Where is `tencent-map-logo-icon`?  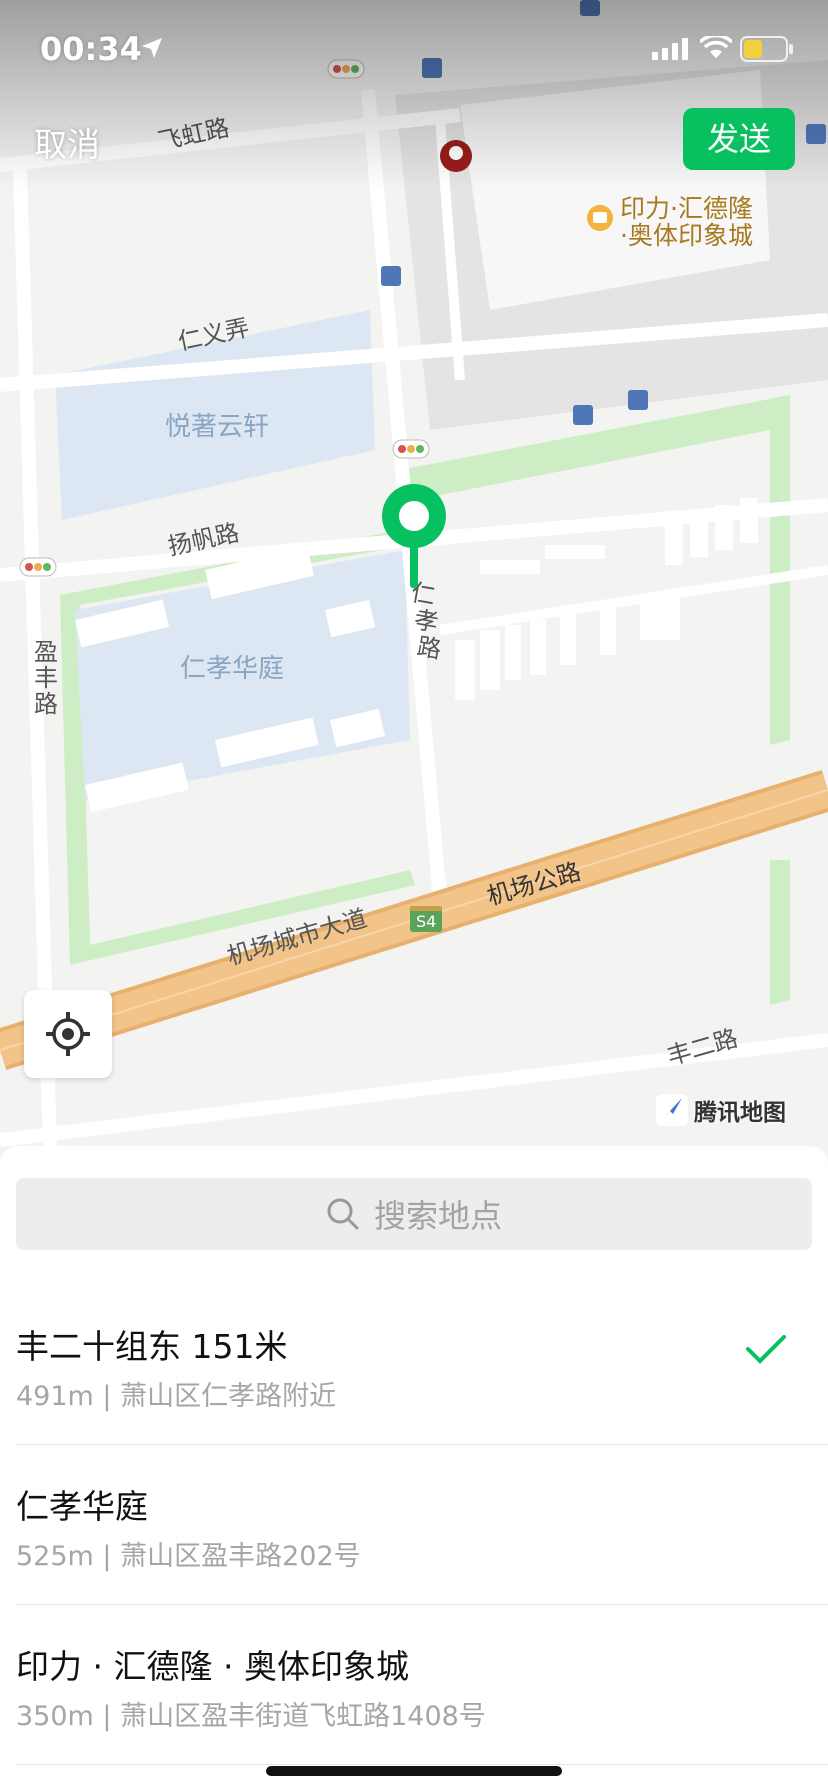
tencent-map-logo-icon is located at coordinates (672, 1110).